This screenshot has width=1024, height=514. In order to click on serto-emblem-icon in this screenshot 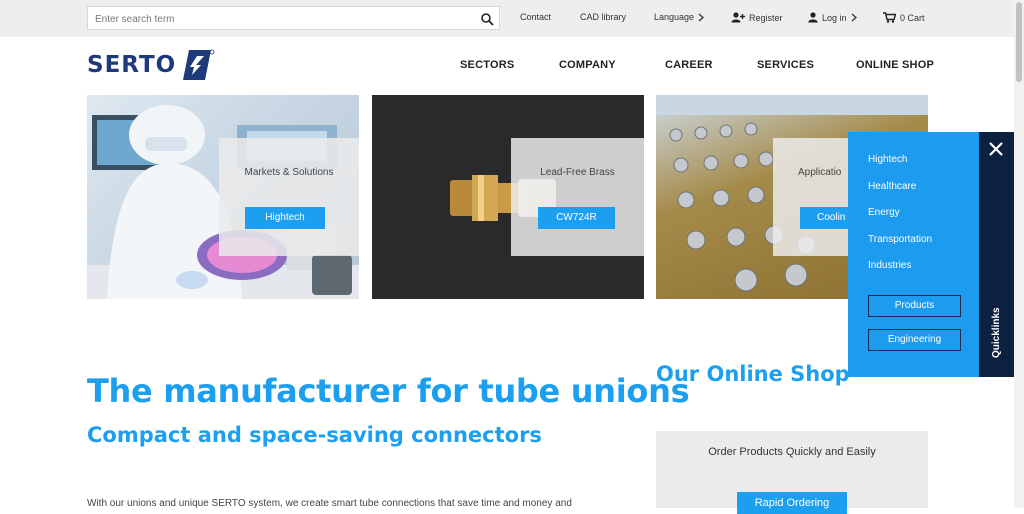, I will do `click(199, 64)`.